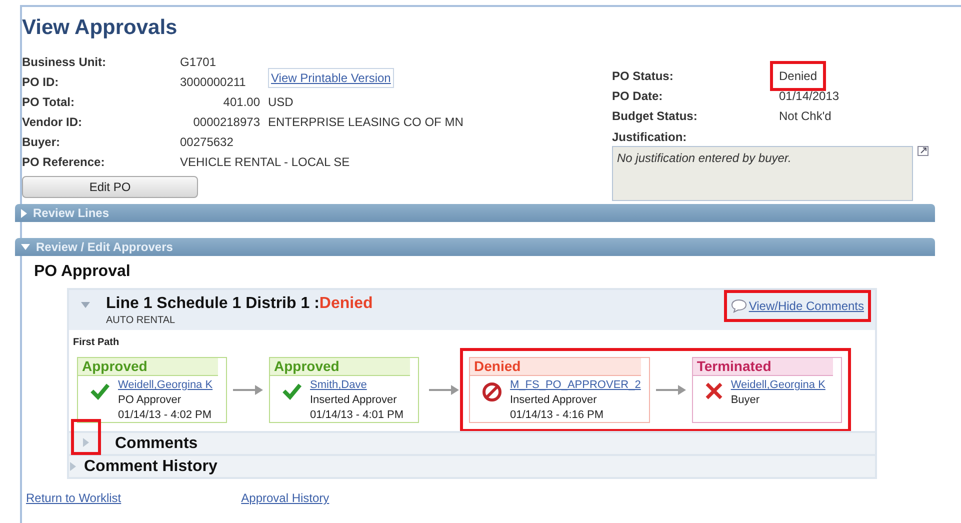 Image resolution: width=961 pixels, height=523 pixels. What do you see at coordinates (357, 385) in the screenshot?
I see `approver-link: Smith,Dave` at bounding box center [357, 385].